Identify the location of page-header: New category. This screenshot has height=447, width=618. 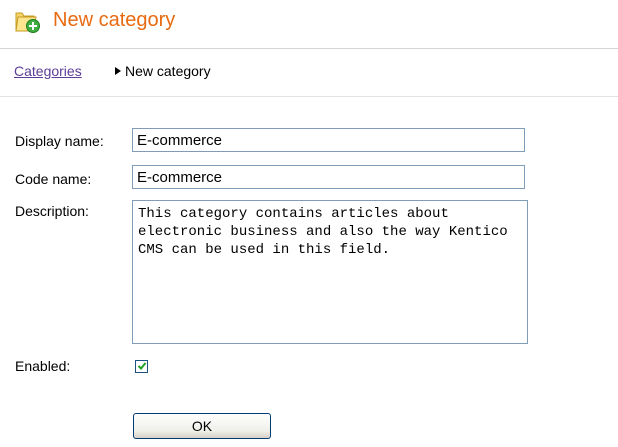
(309, 24).